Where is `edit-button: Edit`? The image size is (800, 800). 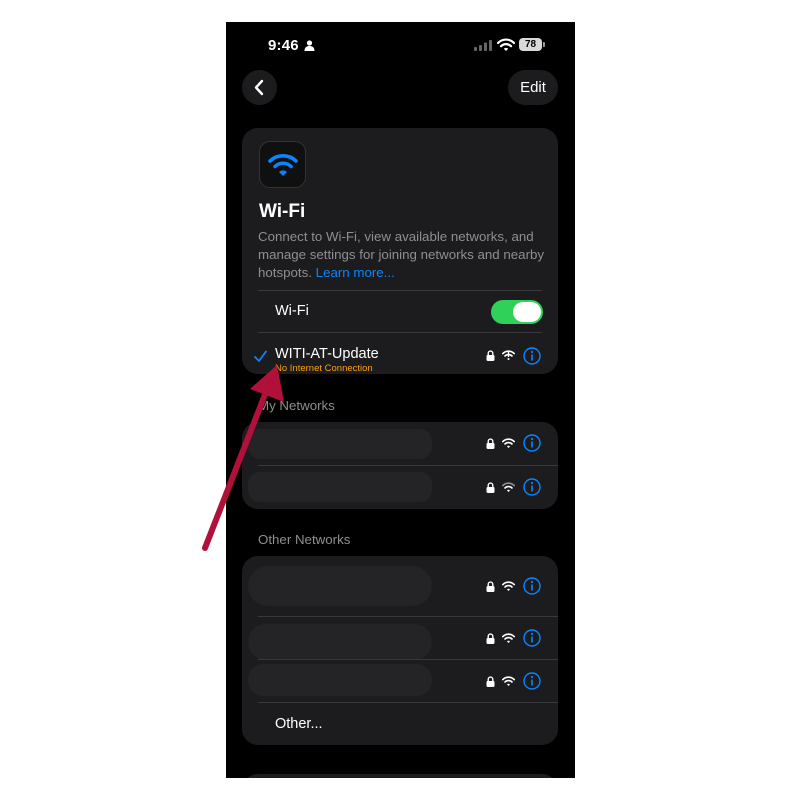 edit-button: Edit is located at coordinates (533, 87).